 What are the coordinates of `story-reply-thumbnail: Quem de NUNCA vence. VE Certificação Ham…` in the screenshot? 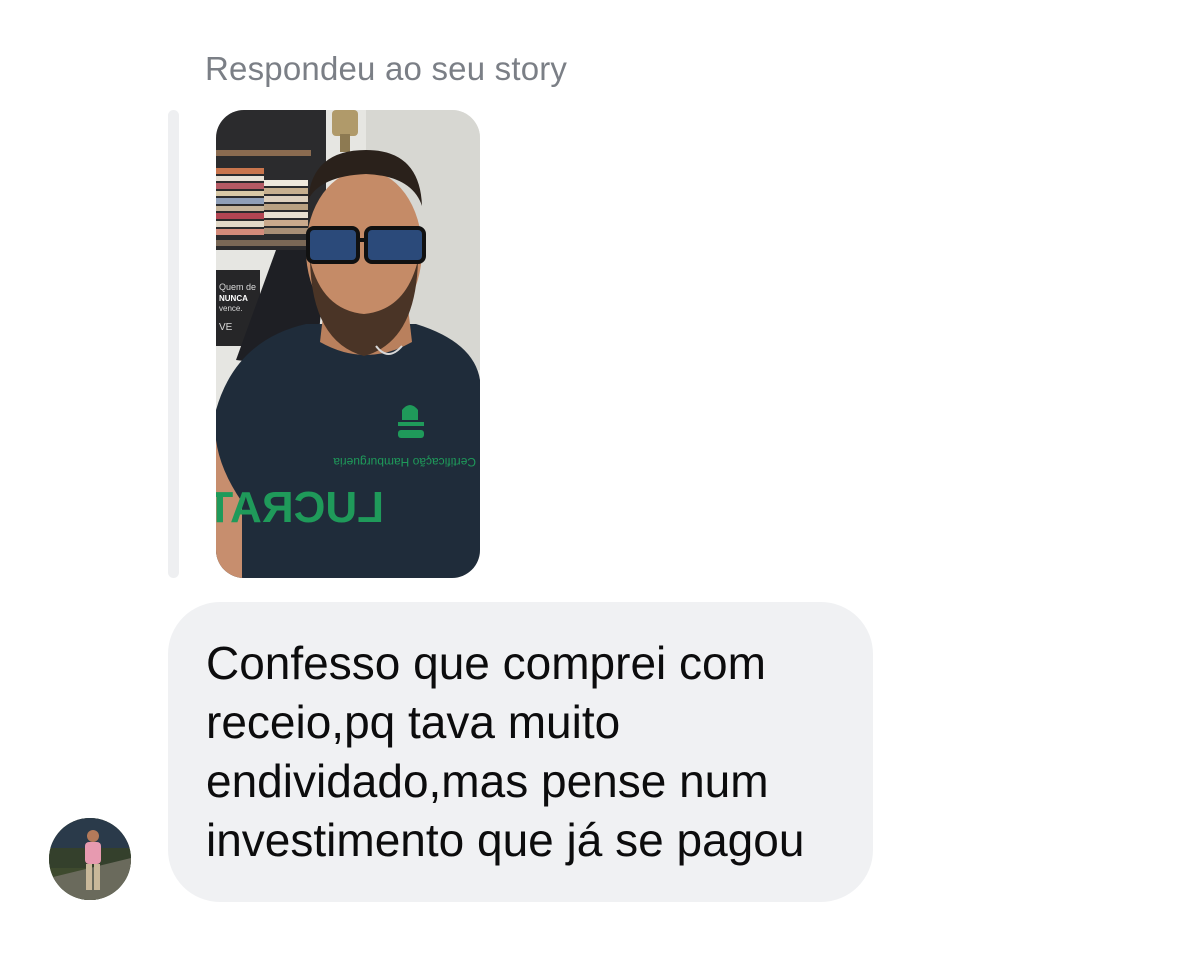 It's located at (348, 344).